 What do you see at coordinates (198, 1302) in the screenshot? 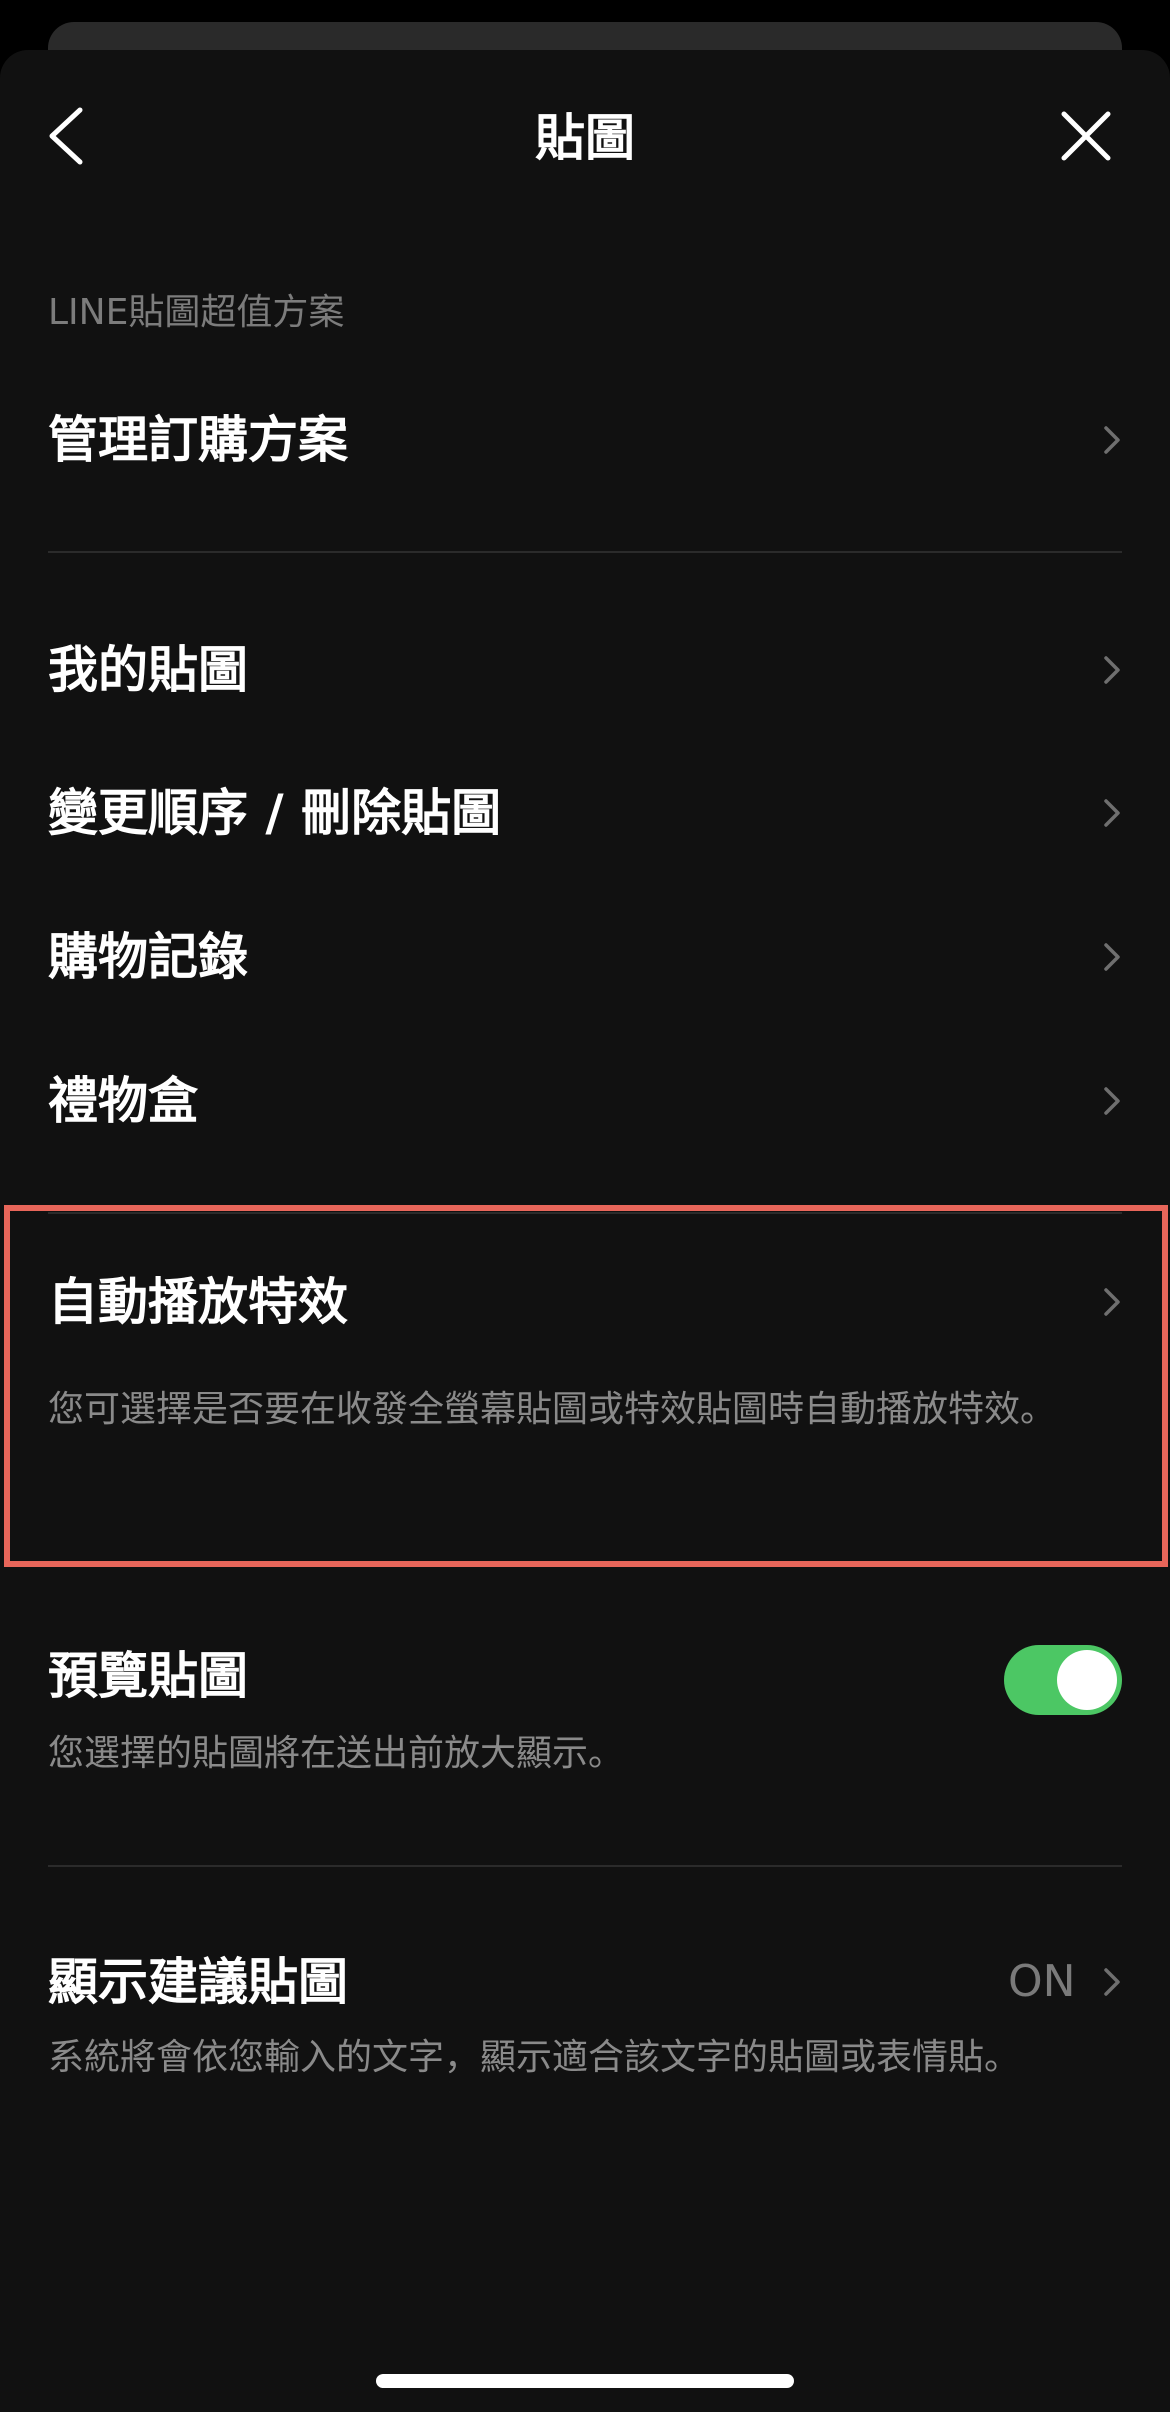
I see `row-label: 自動播放特效` at bounding box center [198, 1302].